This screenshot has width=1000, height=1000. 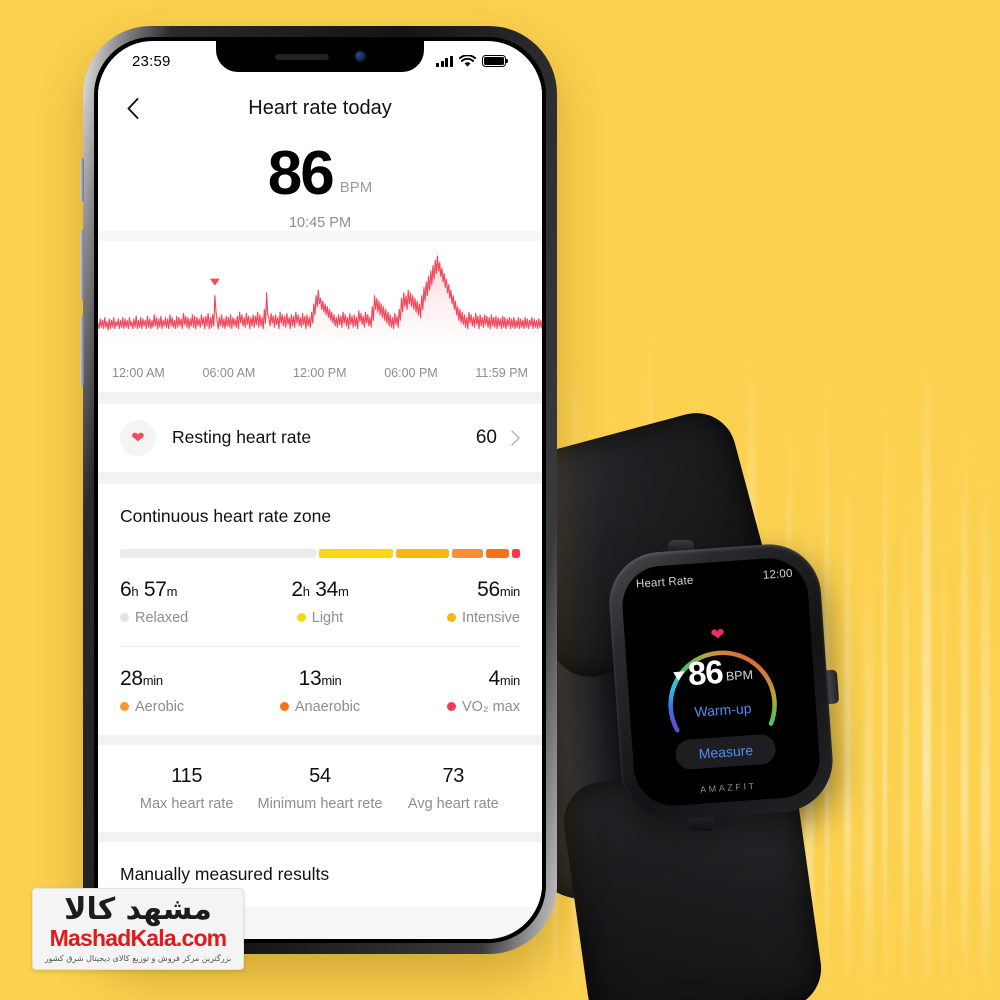 I want to click on zone-section-title: Continuous heart rate zone, so click(x=226, y=515).